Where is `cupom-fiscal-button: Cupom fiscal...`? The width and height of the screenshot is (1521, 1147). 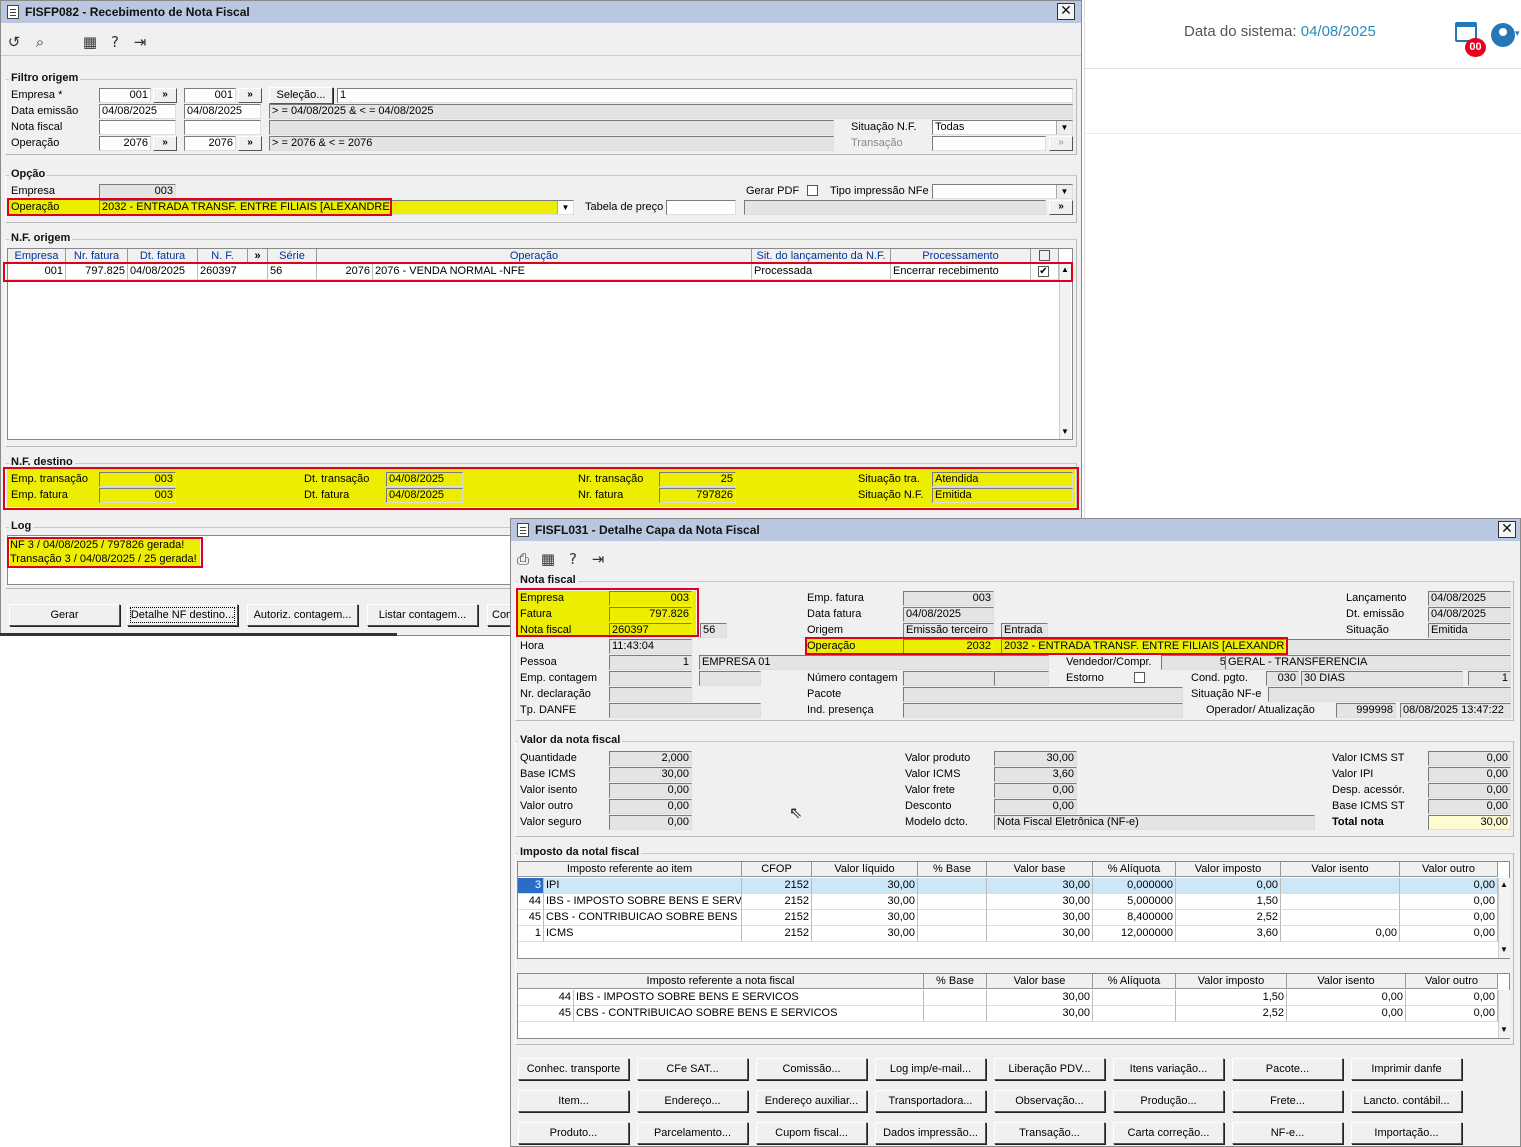
cupom-fiscal-button: Cupom fiscal... is located at coordinates (811, 1133).